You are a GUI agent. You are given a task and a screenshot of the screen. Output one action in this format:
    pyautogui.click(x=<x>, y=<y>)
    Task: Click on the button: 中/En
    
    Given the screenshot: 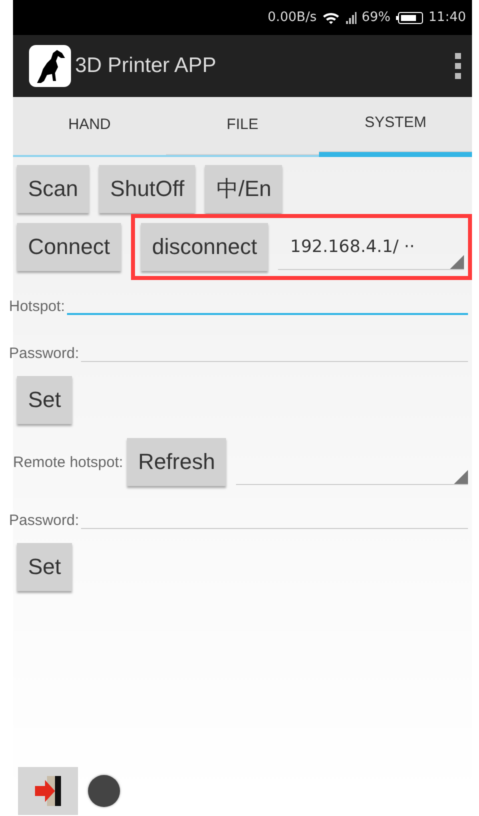 What is the action you would take?
    pyautogui.click(x=243, y=189)
    